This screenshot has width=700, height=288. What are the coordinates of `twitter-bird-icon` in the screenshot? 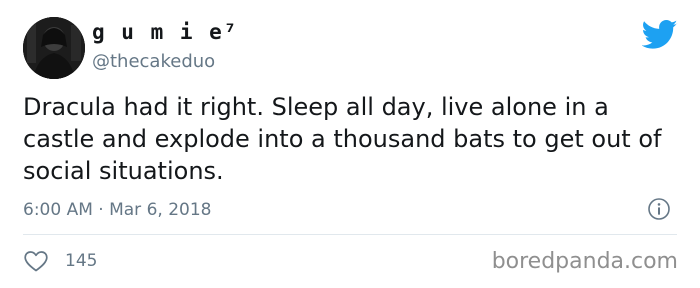 It's located at (660, 35).